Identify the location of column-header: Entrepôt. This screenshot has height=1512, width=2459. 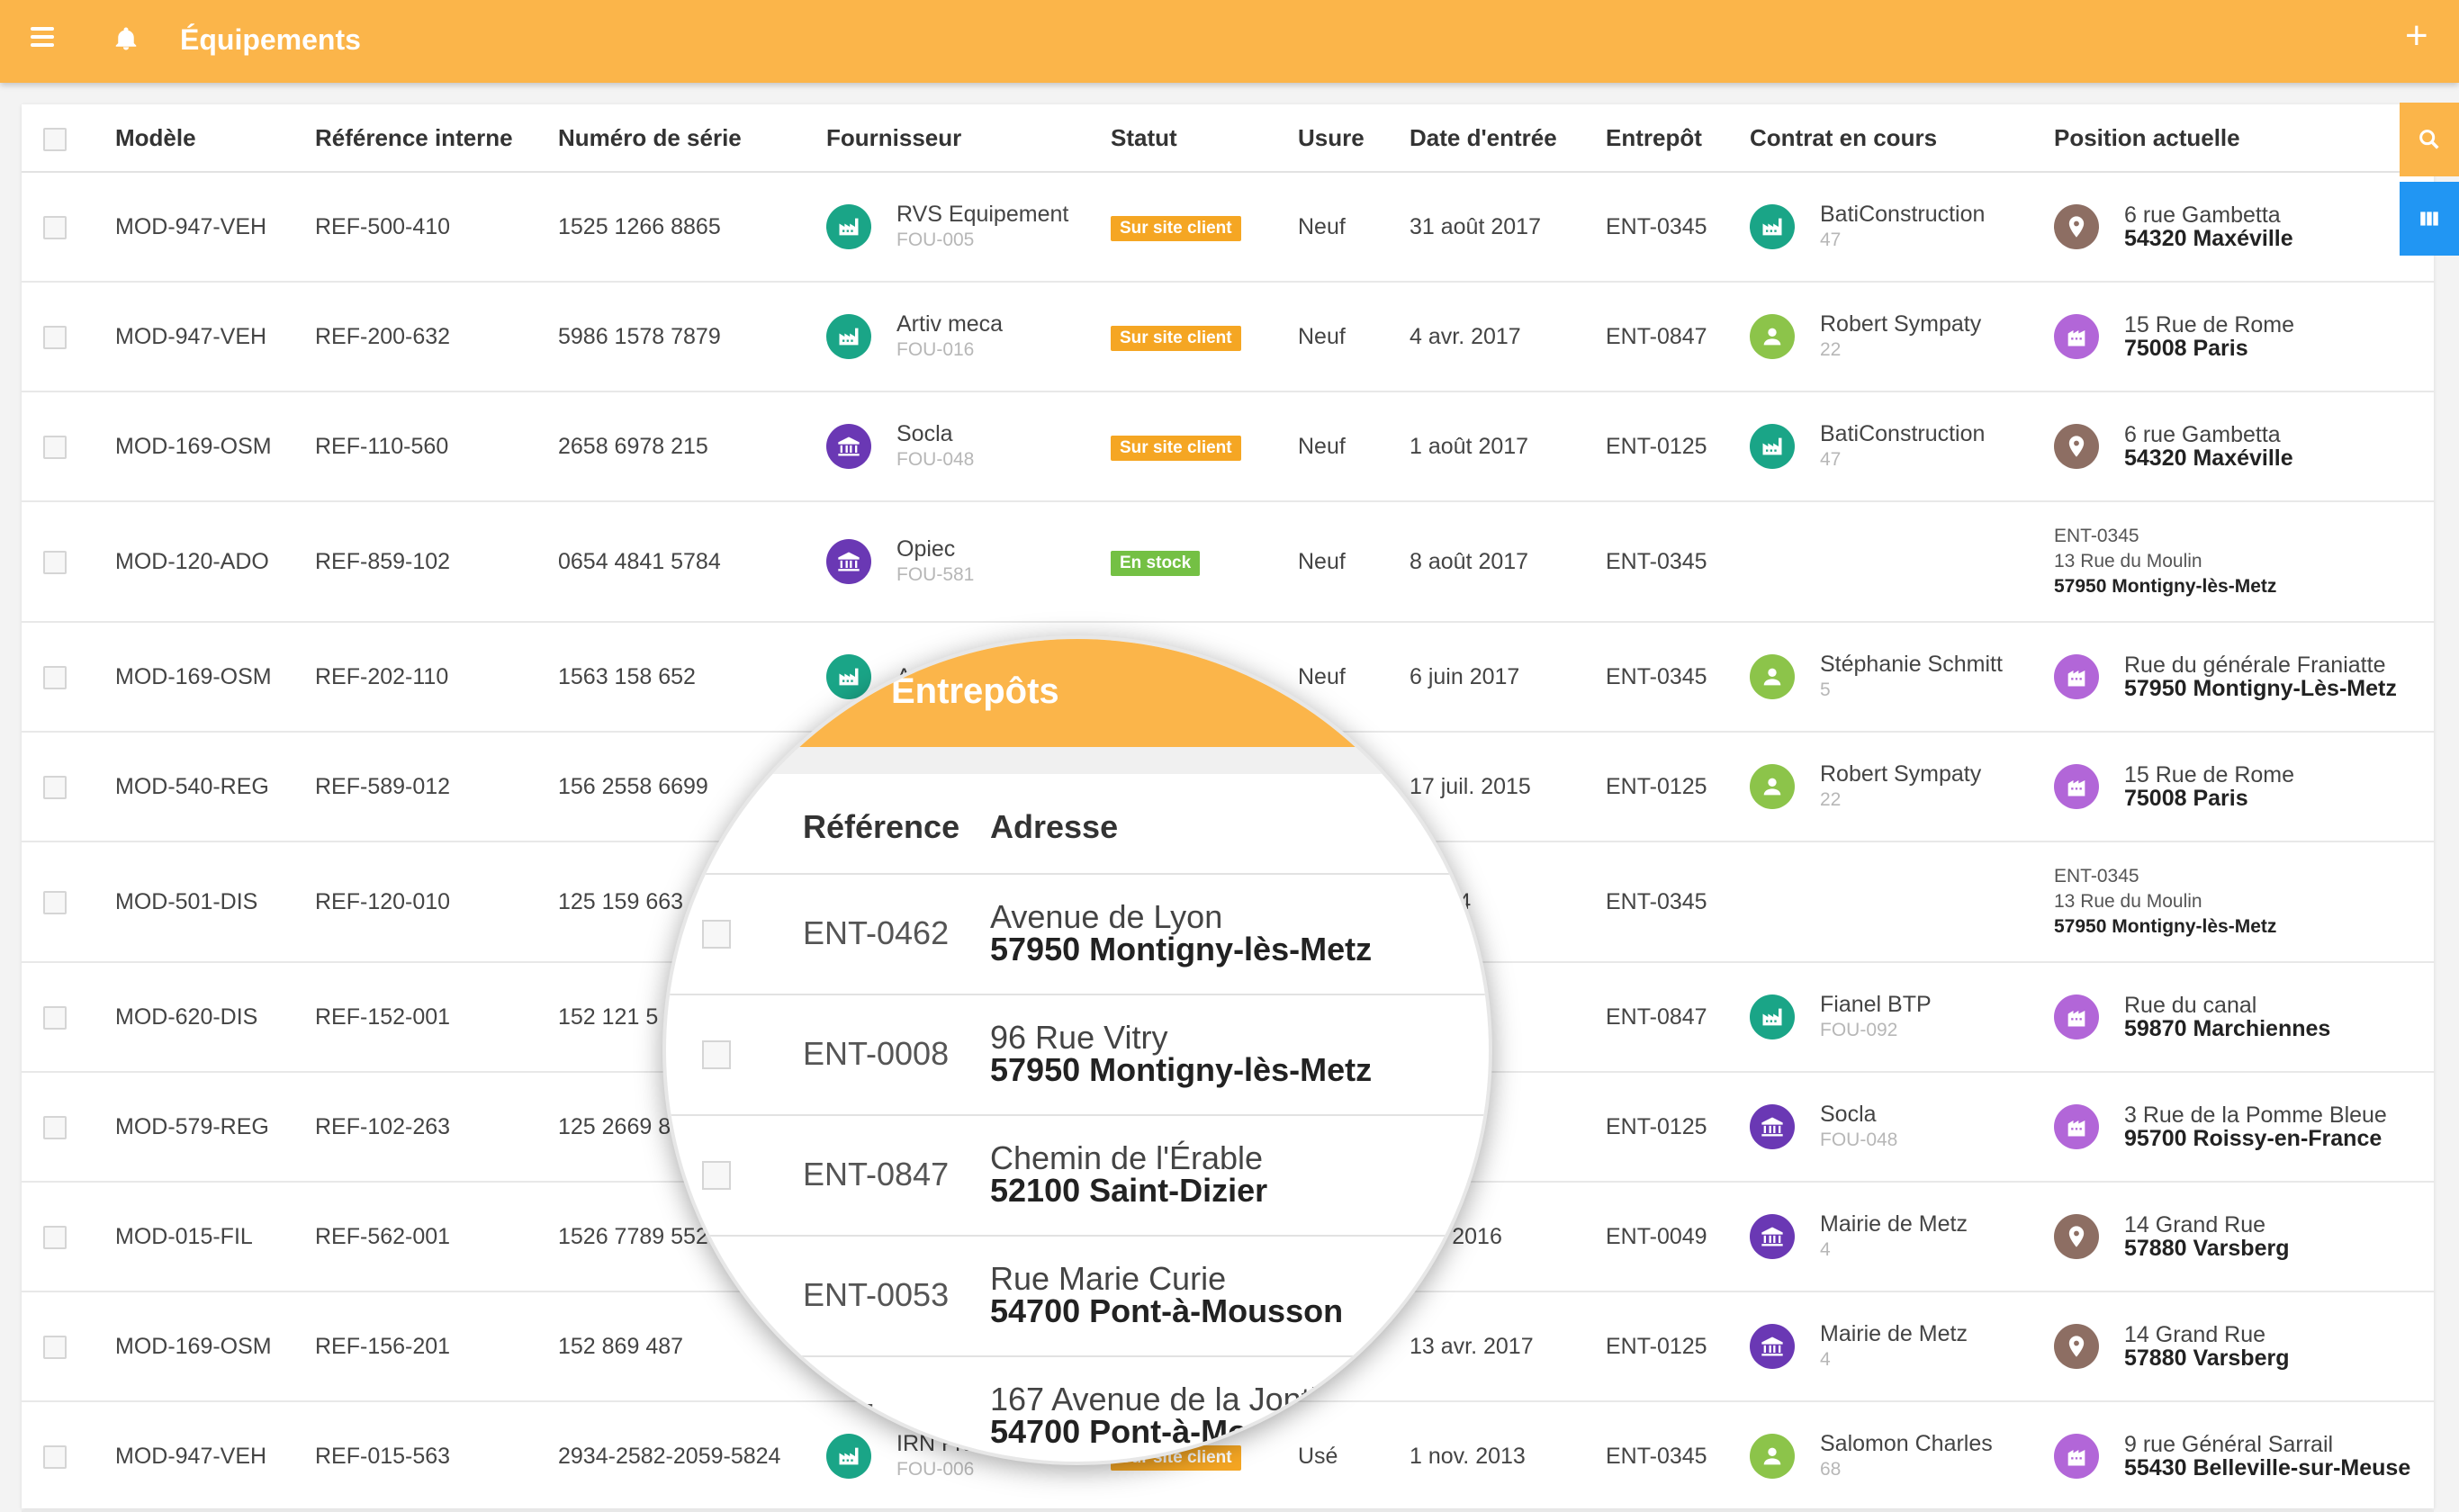
(1678, 138).